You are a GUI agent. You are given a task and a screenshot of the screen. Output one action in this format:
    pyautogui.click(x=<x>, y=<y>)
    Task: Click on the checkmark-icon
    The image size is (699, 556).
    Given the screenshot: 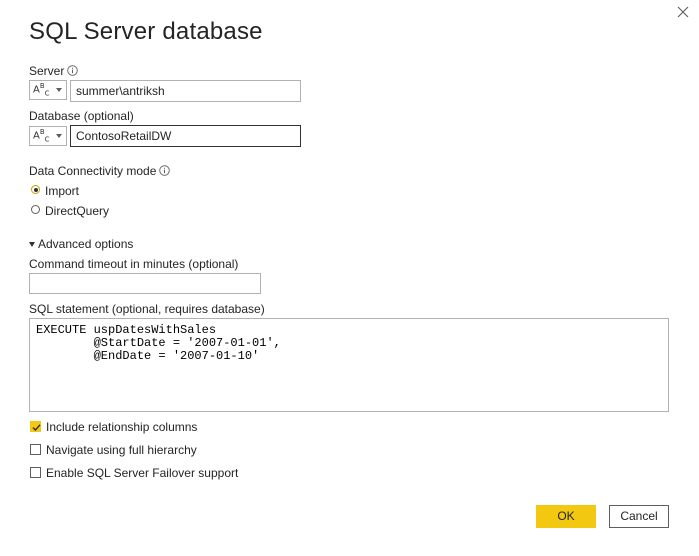 What is the action you would take?
    pyautogui.click(x=36, y=427)
    